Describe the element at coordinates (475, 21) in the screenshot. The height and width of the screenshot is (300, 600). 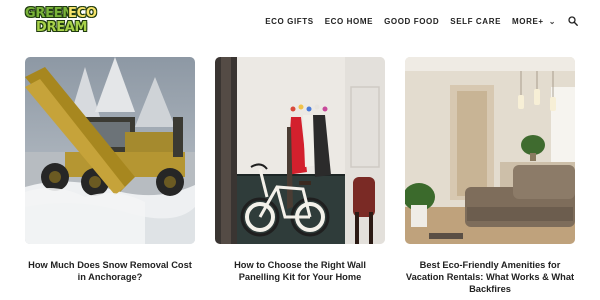
I see `nav-item-self-care: SELF CARE` at that location.